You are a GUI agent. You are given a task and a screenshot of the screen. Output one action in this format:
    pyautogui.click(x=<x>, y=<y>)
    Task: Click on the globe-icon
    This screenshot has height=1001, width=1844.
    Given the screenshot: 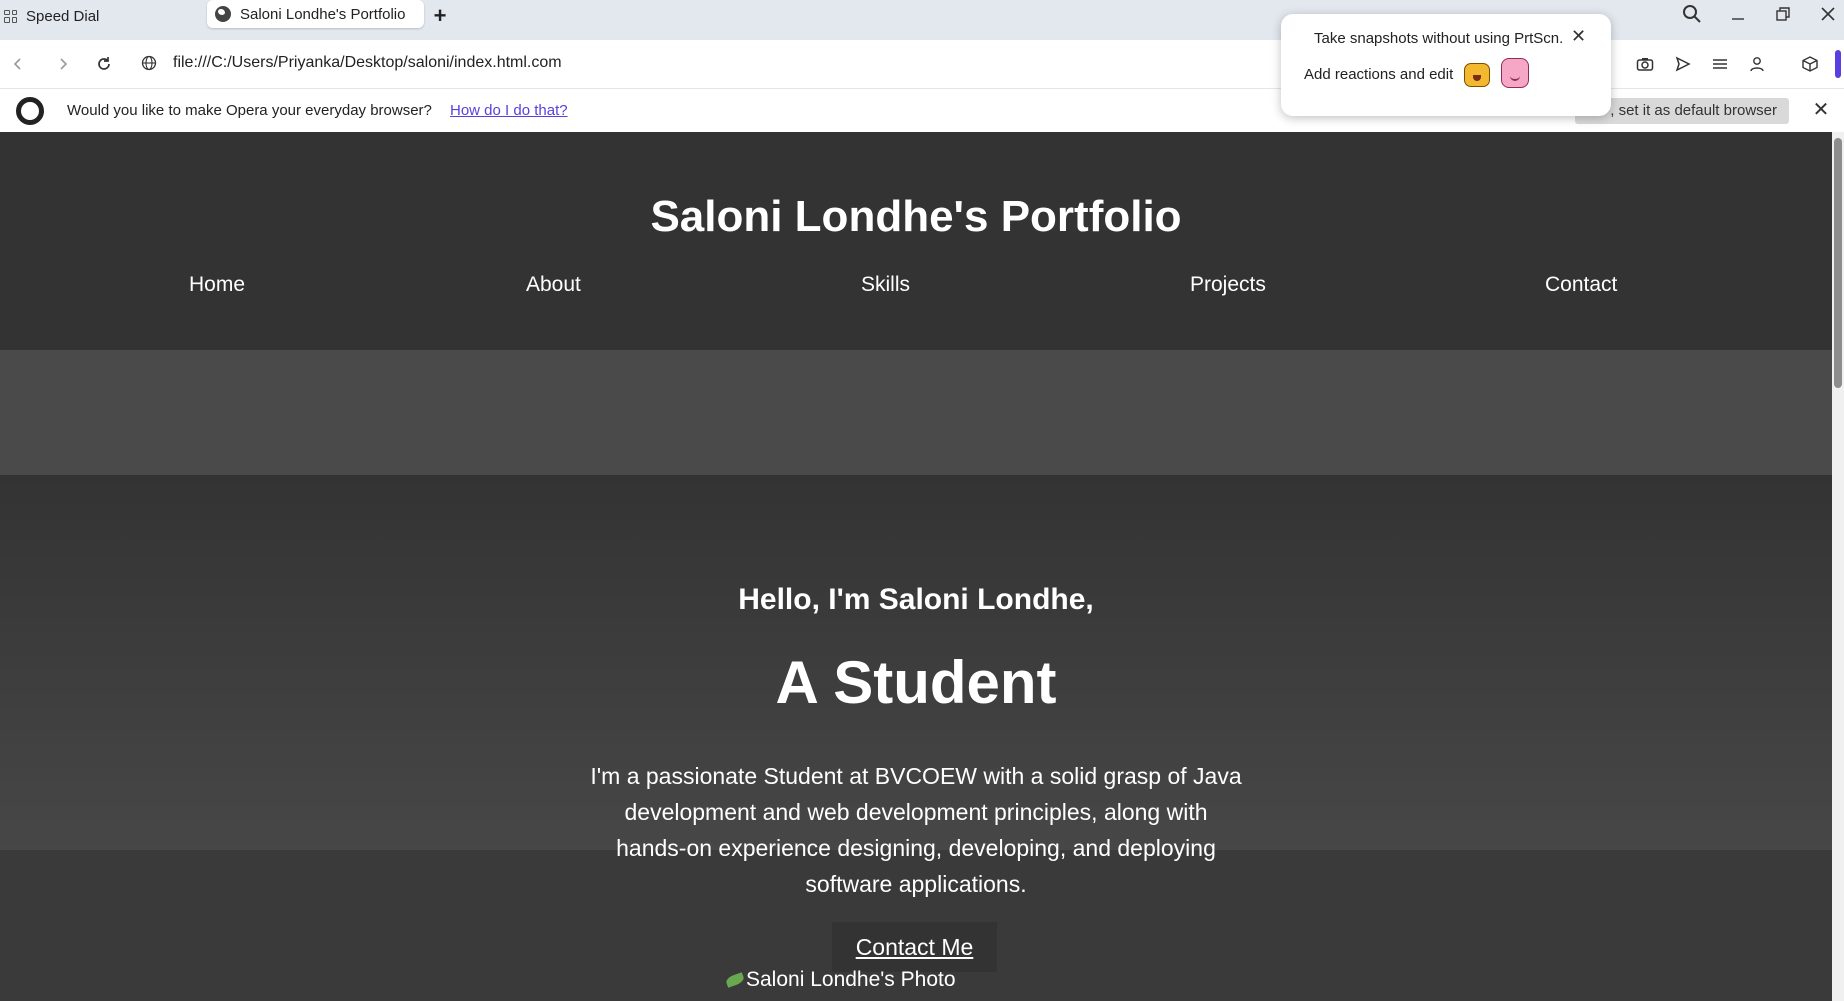 What is the action you would take?
    pyautogui.click(x=223, y=14)
    